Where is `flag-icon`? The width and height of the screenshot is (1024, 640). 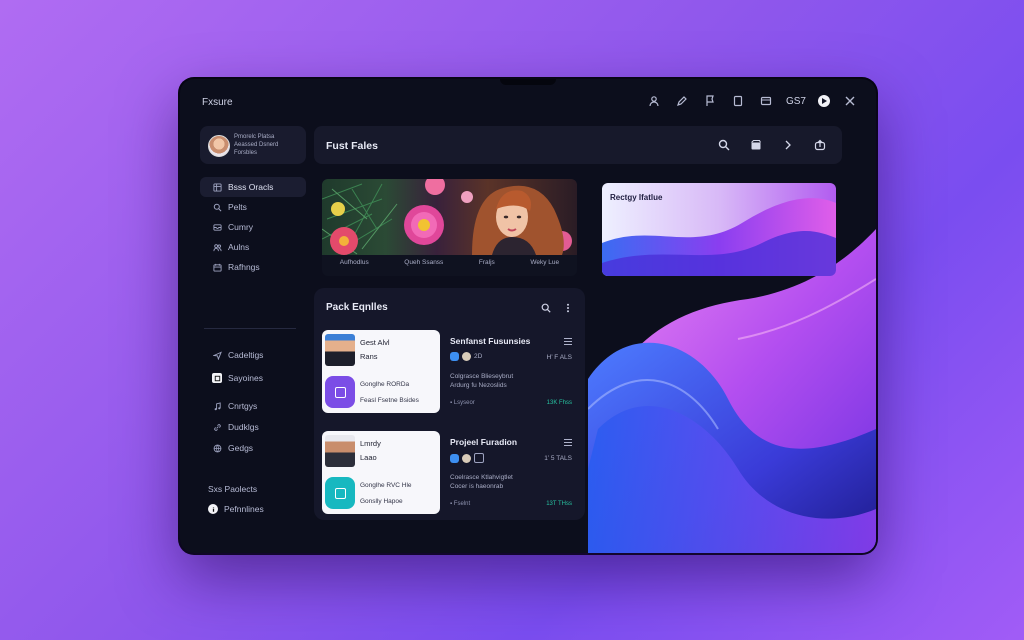 flag-icon is located at coordinates (710, 101).